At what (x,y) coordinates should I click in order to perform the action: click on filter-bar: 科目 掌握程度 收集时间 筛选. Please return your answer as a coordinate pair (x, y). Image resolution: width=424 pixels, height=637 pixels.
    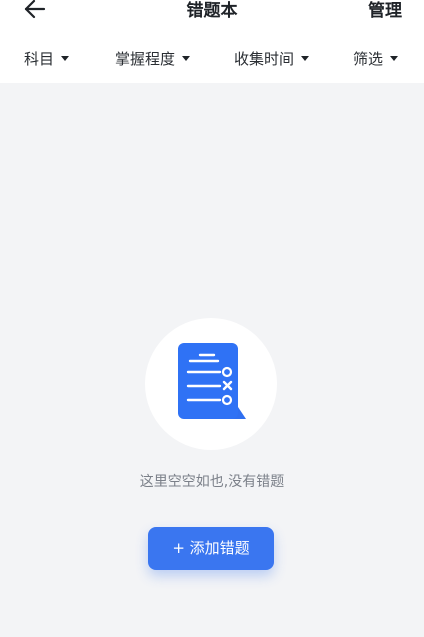
    Looking at the image, I should click on (212, 58).